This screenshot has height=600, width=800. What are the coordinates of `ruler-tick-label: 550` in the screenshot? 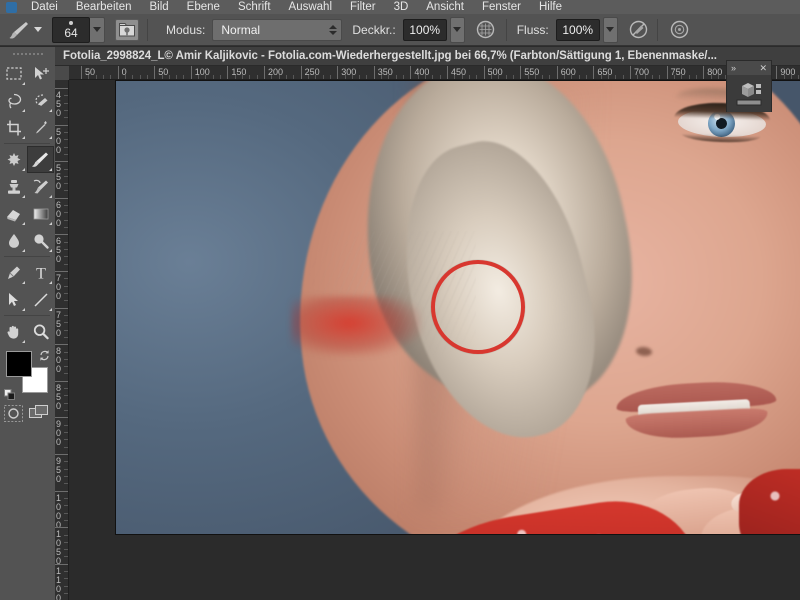 It's located at (532, 72).